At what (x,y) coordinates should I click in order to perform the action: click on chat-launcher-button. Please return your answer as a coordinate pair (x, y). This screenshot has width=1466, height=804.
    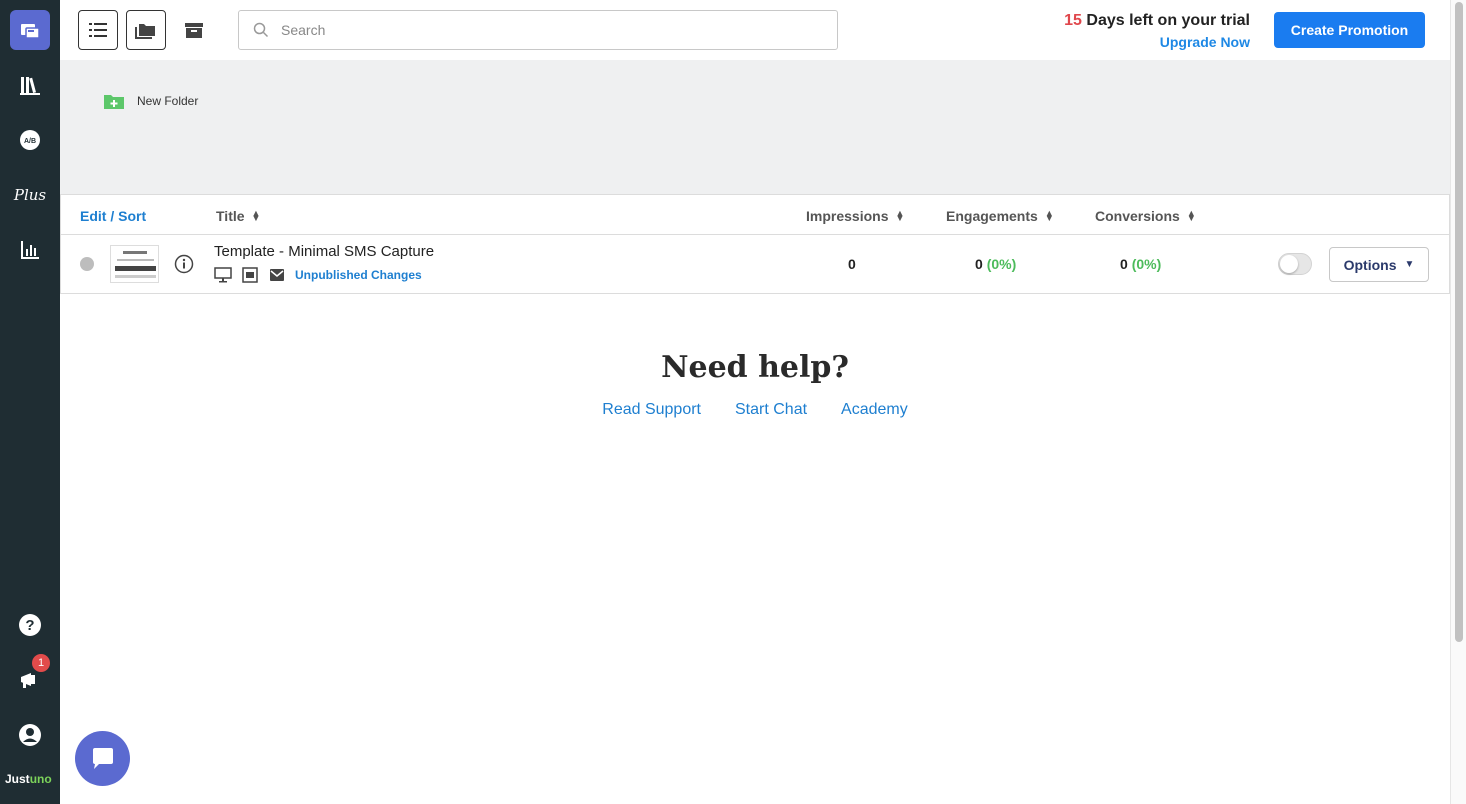
    Looking at the image, I should click on (102, 758).